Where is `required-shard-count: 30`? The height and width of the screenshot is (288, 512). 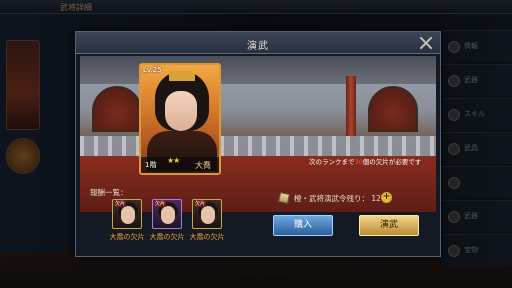
required-shard-count: 30 is located at coordinates (358, 162).